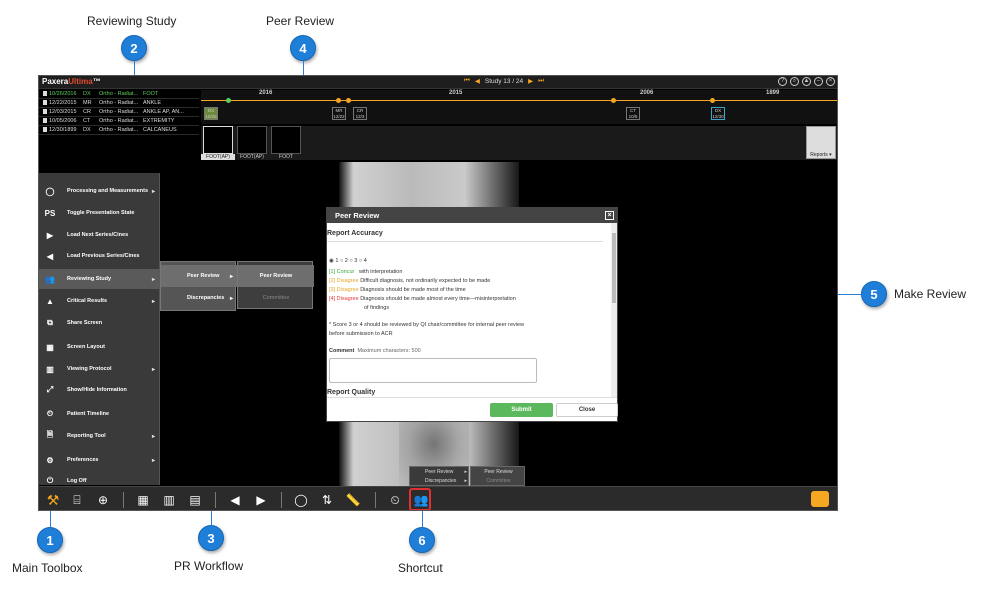 The height and width of the screenshot is (592, 985). Describe the element at coordinates (504, 81) in the screenshot. I see `study-navigator: ⏮ ◀ Study 13 / 24 ▶ ⏭` at that location.